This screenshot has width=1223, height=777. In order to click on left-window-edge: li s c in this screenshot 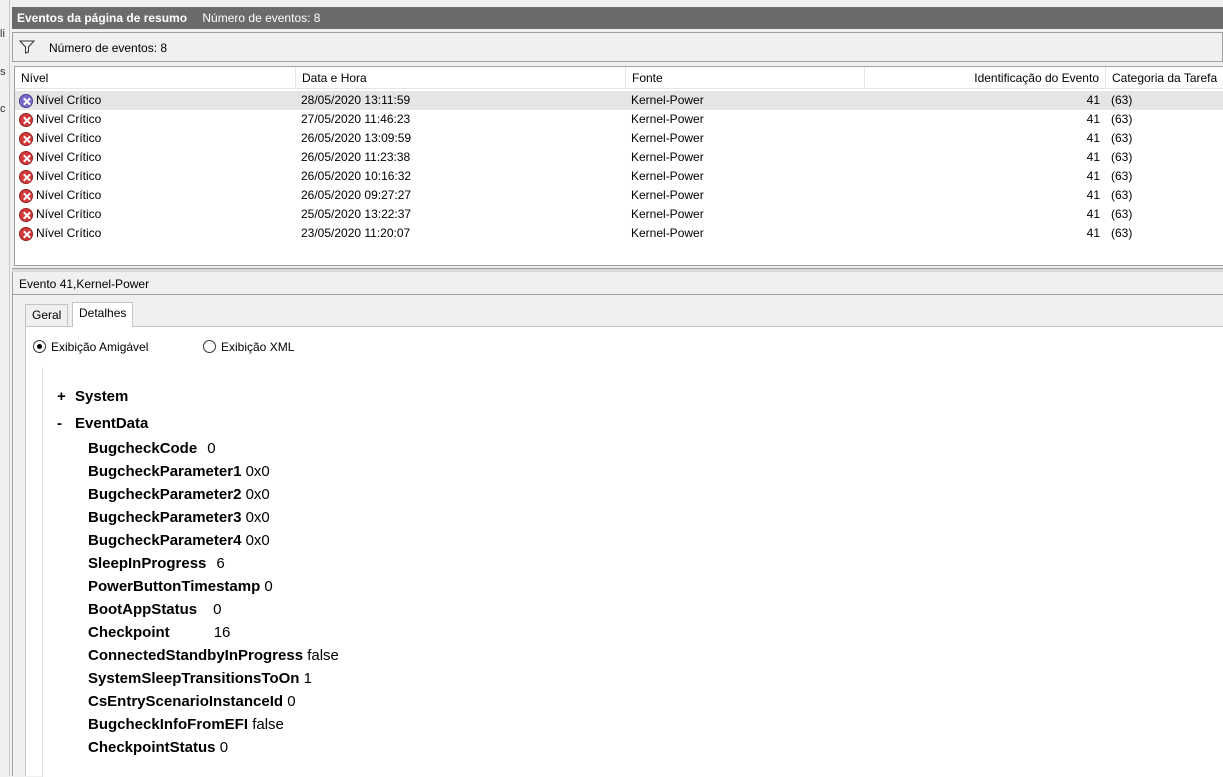, I will do `click(5, 388)`.